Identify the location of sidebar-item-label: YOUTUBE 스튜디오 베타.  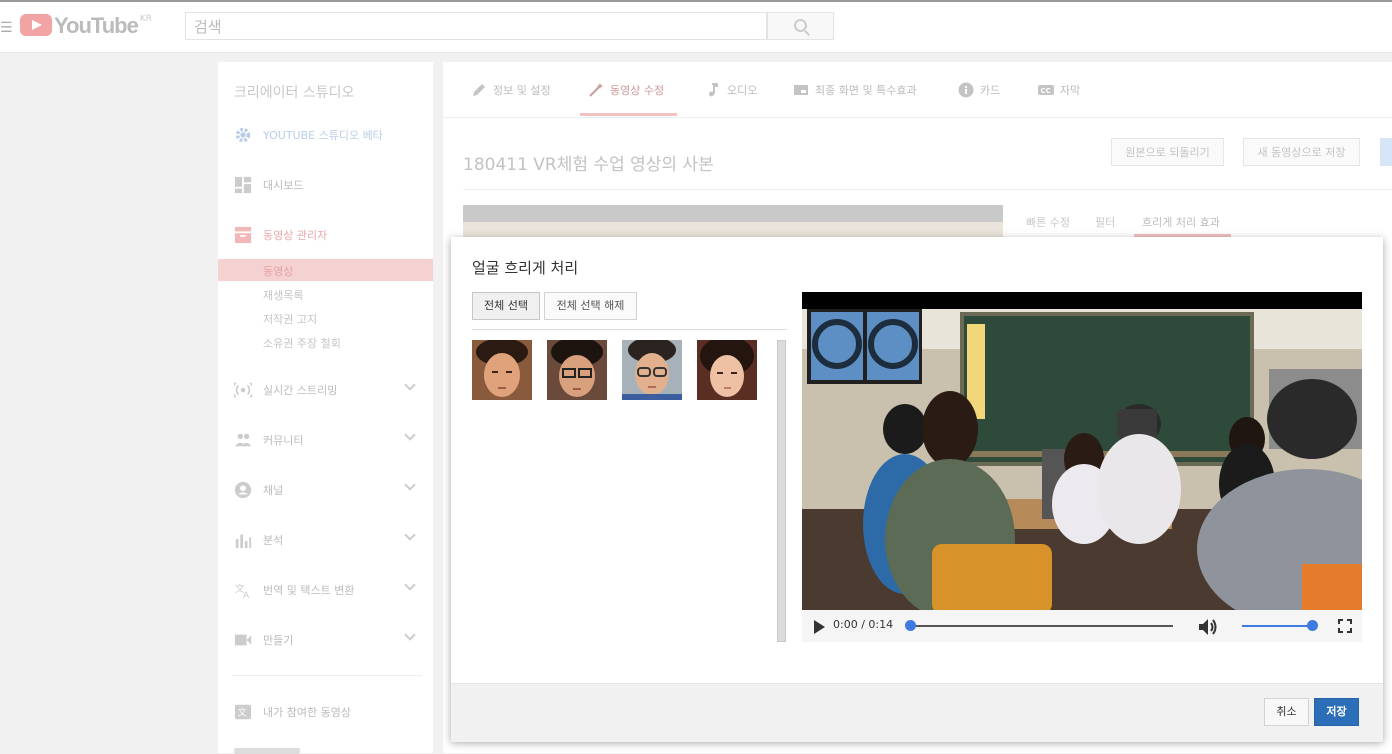
(323, 135).